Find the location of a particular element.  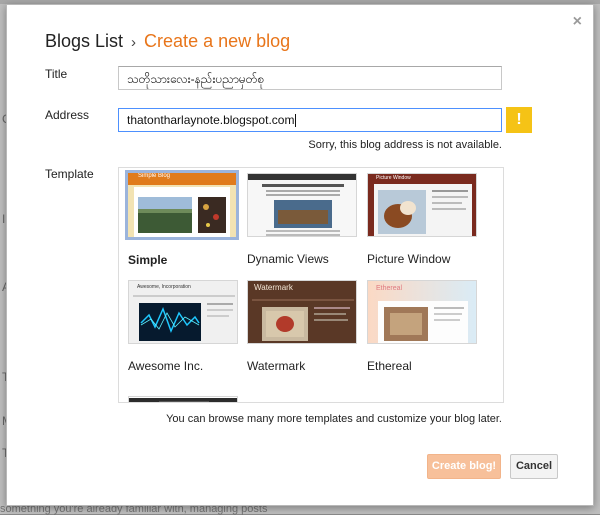

template-watermark: Watermark Watermark is located at coordinates (303, 326).